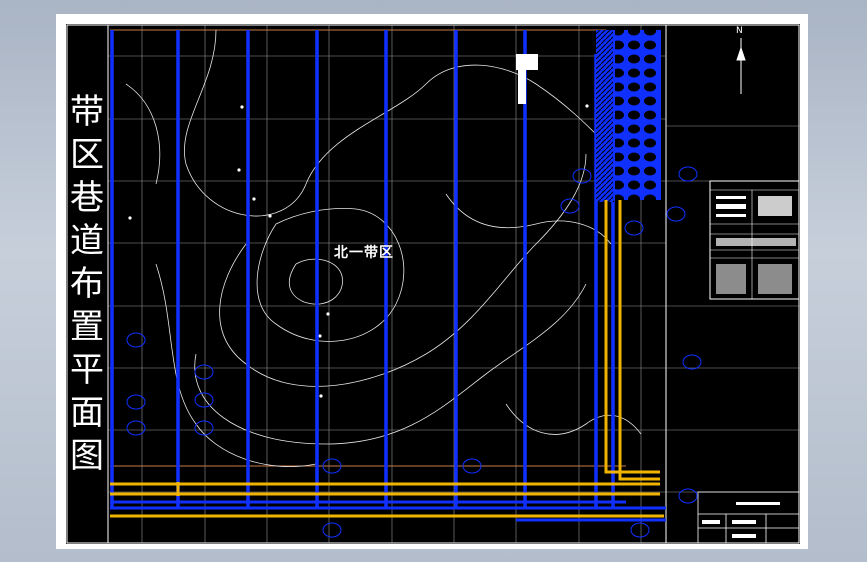 This screenshot has height=562, width=867. I want to click on legend-table, so click(754, 240).